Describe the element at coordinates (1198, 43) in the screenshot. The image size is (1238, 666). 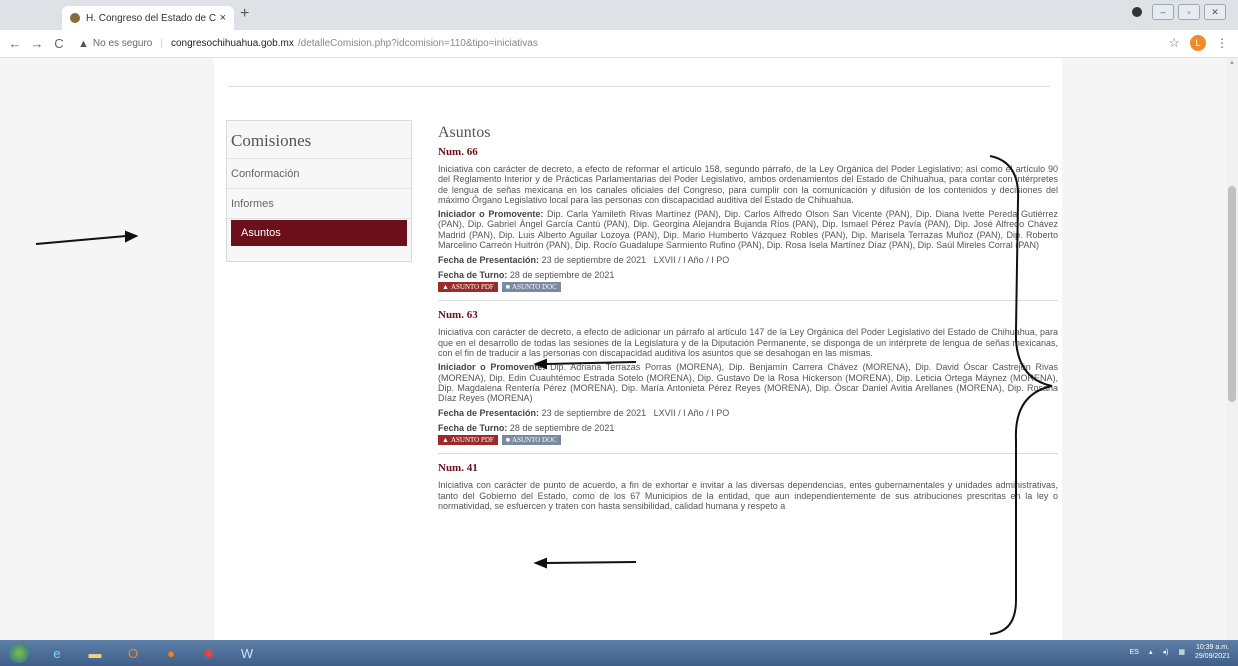
I see `profile-avatar: L` at that location.